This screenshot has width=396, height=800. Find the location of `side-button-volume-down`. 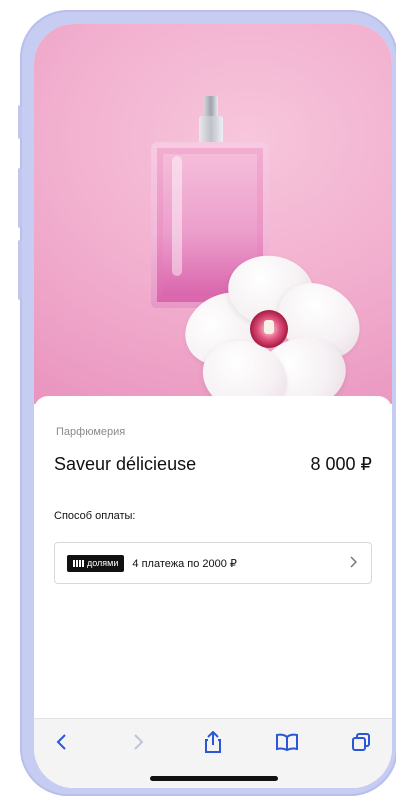

side-button-volume-down is located at coordinates (20, 270).